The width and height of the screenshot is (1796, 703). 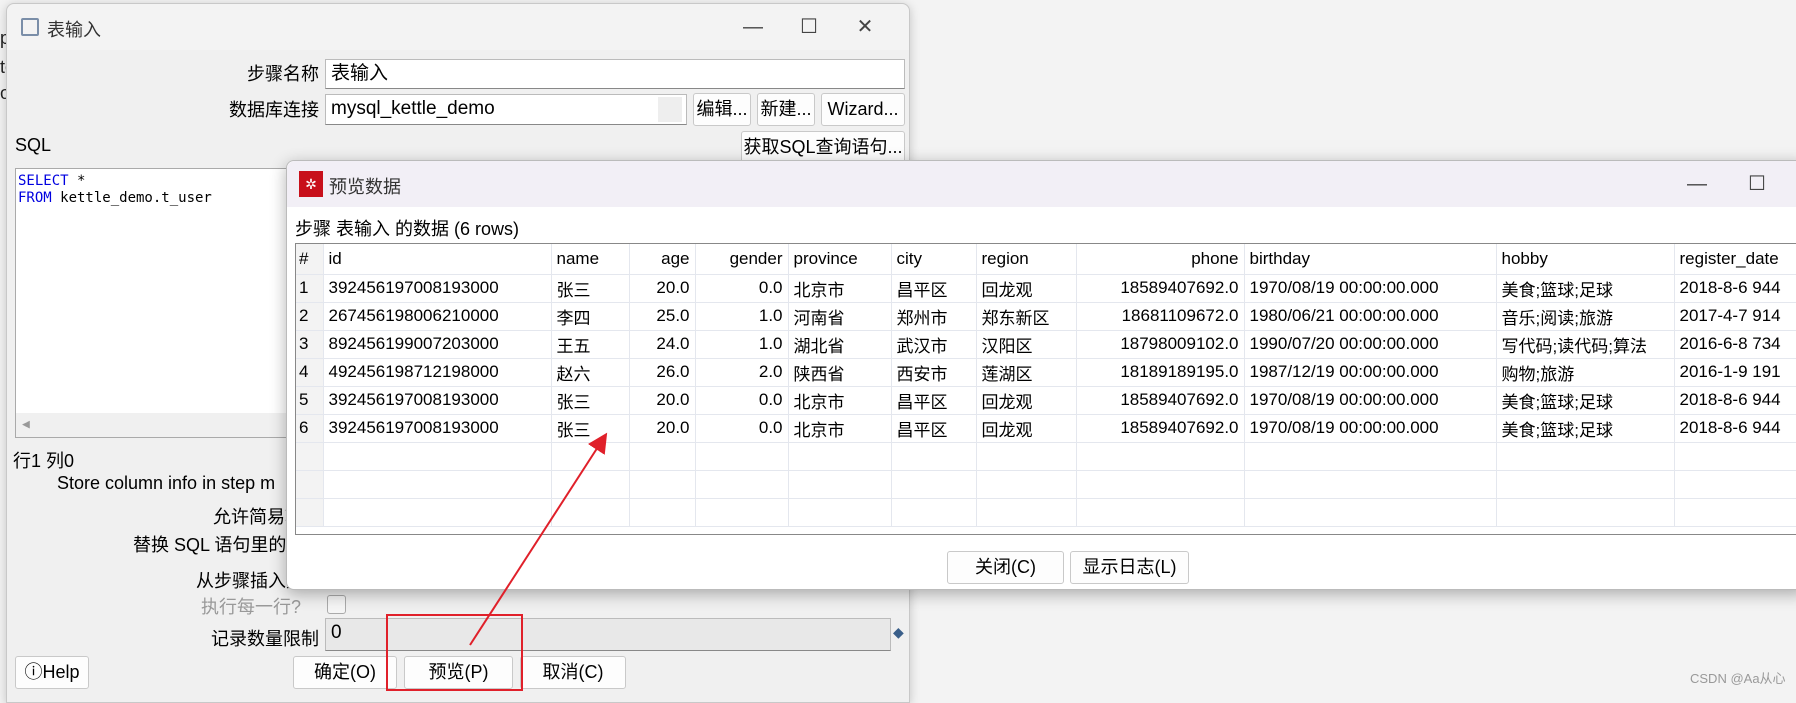 What do you see at coordinates (1738, 678) in the screenshot?
I see `watermark: CSDN @Aa从心` at bounding box center [1738, 678].